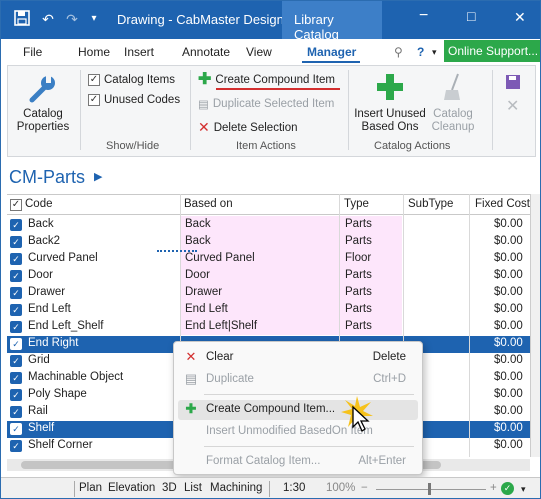  I want to click on save-catalog-icon, so click(513, 83).